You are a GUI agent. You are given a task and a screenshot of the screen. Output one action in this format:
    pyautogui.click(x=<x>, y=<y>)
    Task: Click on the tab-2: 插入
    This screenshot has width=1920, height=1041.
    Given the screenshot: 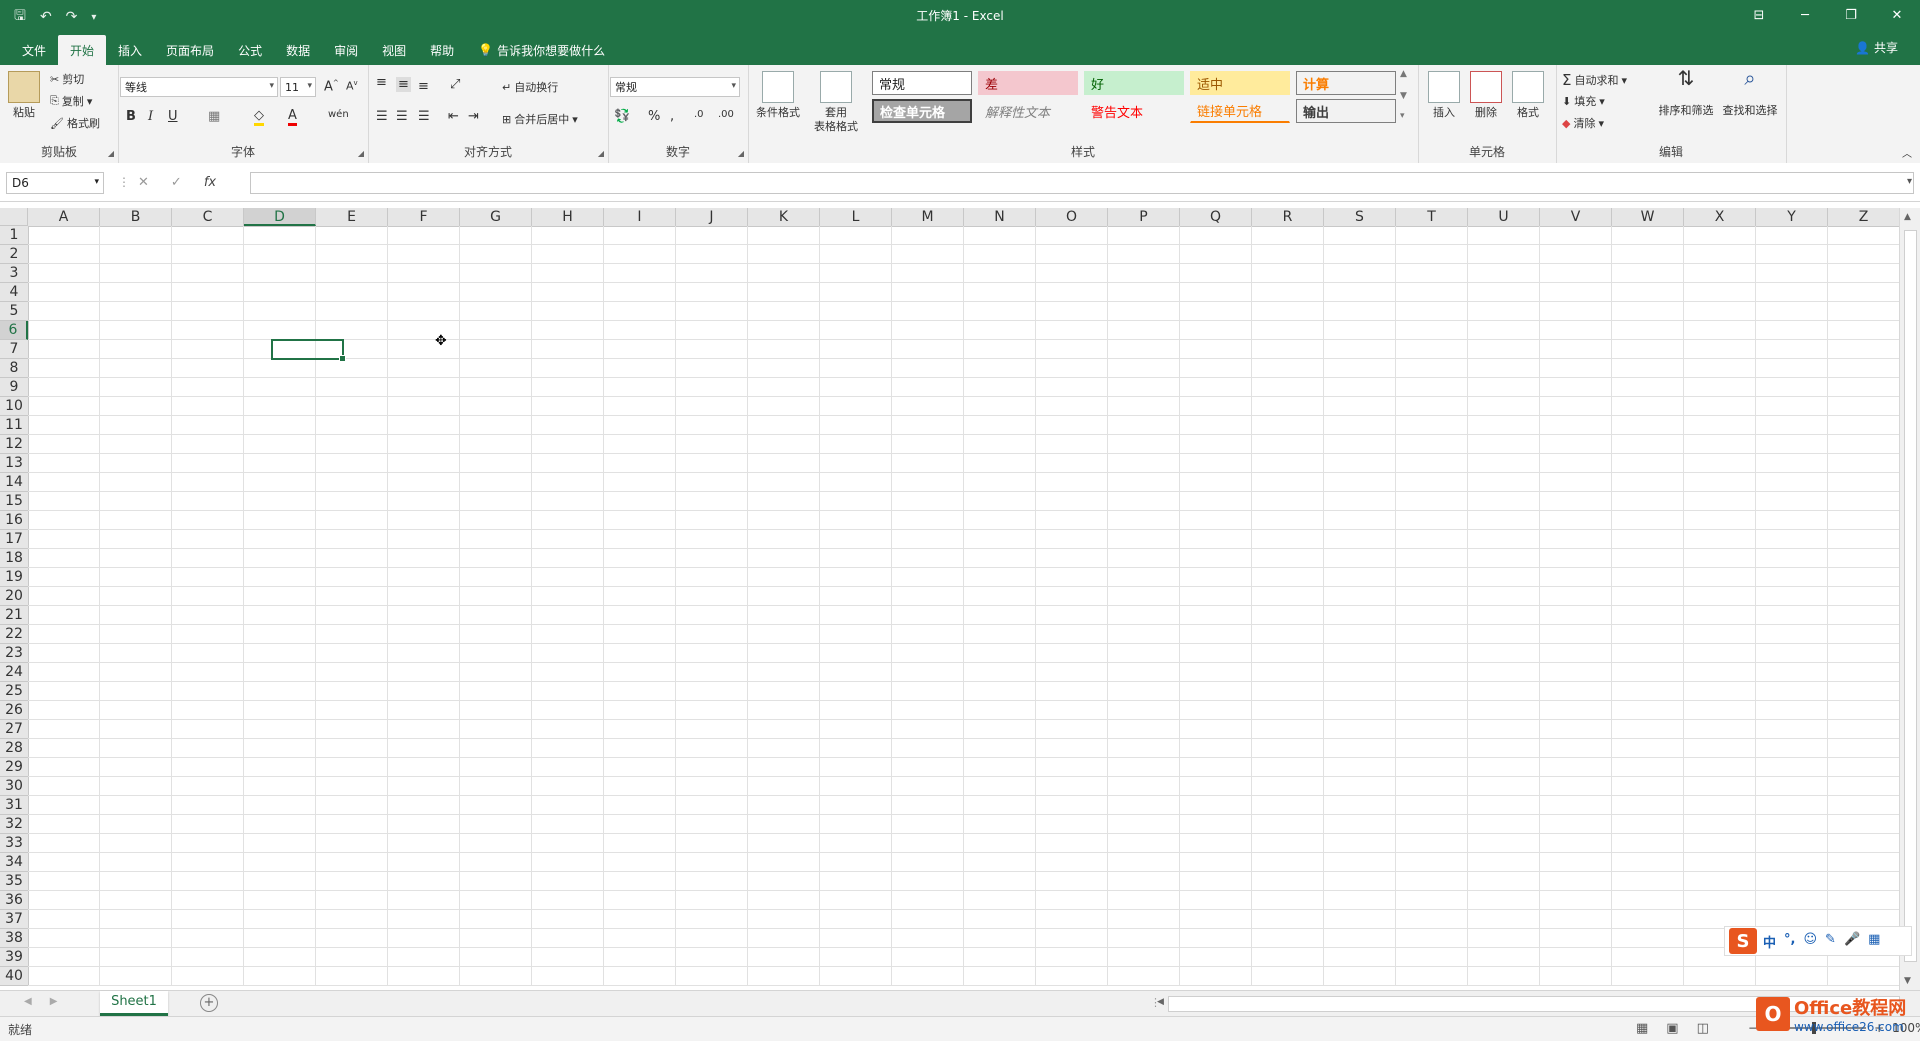 What is the action you would take?
    pyautogui.click(x=130, y=50)
    